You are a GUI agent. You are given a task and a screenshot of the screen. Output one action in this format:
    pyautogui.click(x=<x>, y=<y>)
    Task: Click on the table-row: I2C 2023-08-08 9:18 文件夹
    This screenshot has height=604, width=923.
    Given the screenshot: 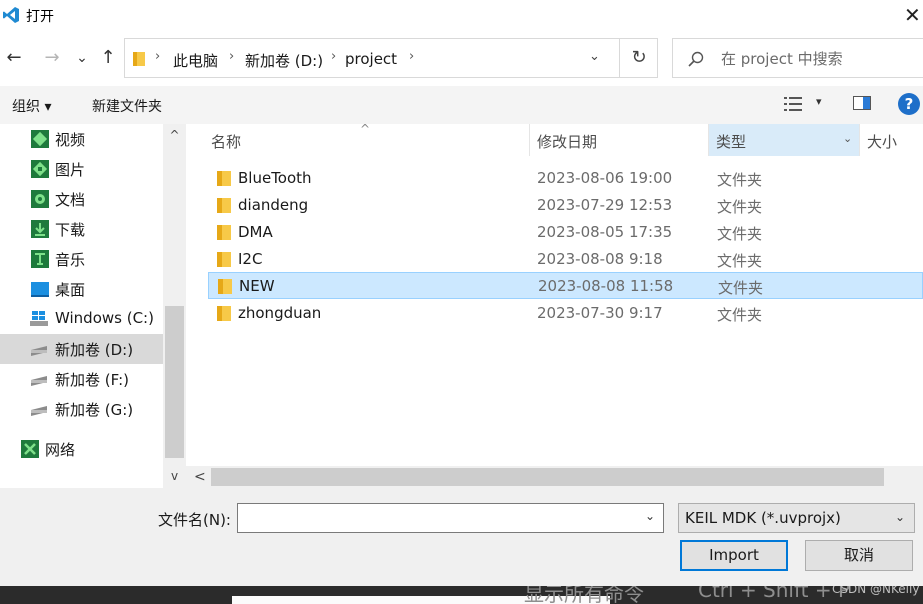 What is the action you would take?
    pyautogui.click(x=565, y=259)
    